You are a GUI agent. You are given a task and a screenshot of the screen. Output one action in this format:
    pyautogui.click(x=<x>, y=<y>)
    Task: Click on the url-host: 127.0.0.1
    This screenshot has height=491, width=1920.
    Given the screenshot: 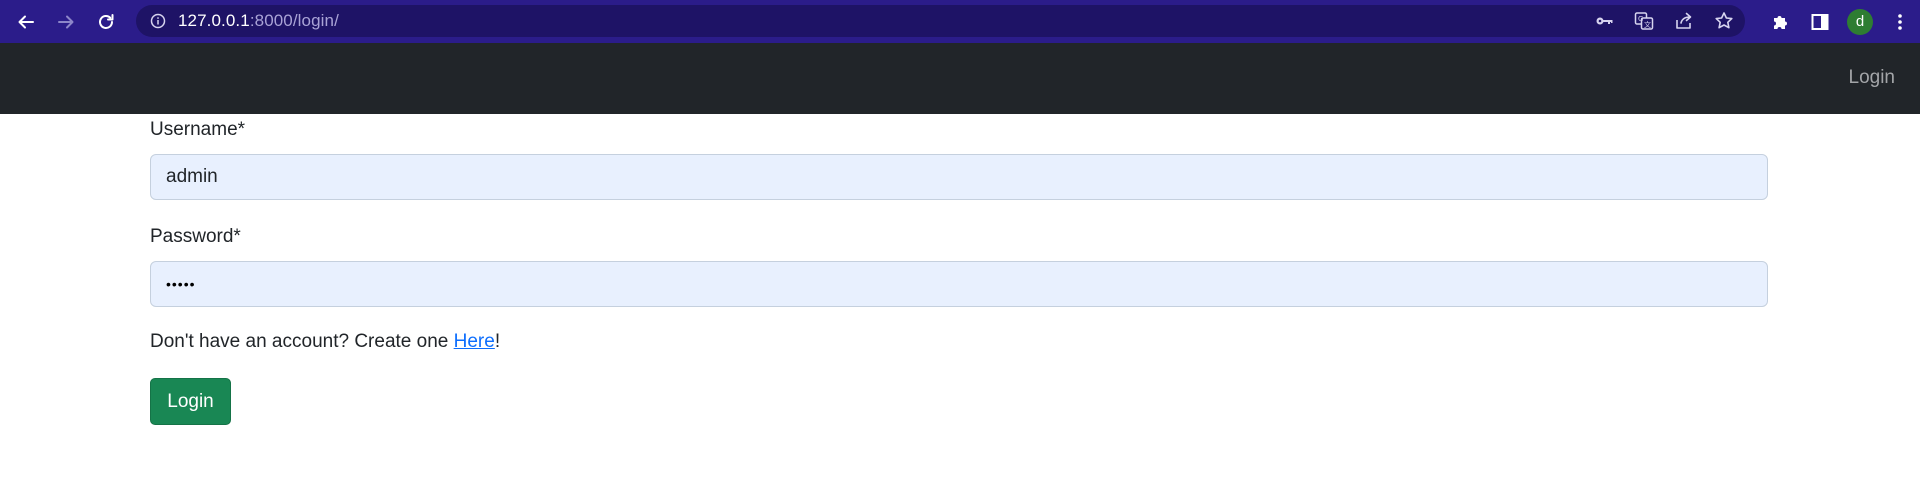 What is the action you would take?
    pyautogui.click(x=214, y=20)
    